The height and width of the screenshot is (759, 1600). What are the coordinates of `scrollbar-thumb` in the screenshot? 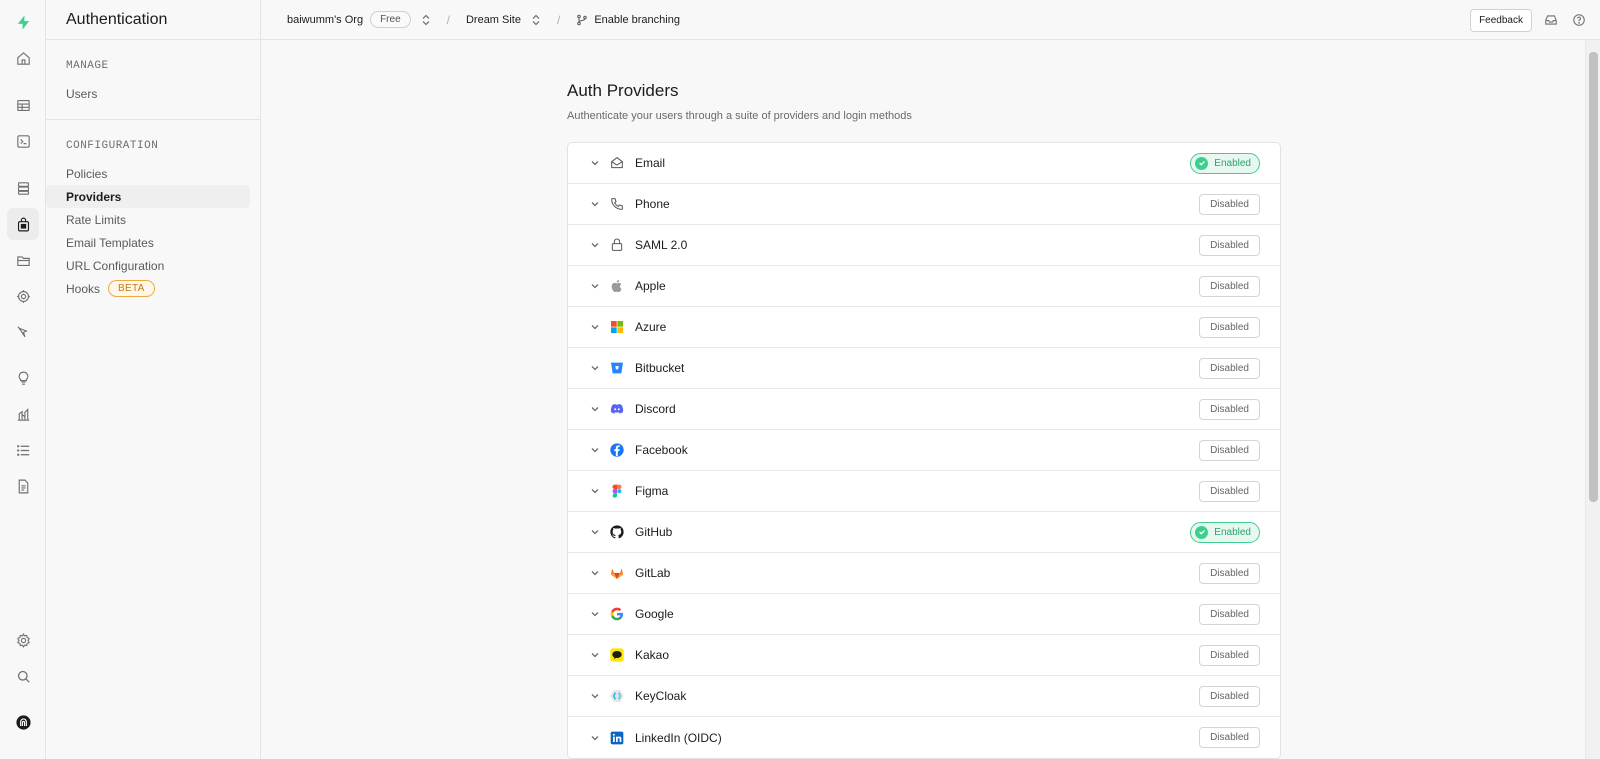 It's located at (1593, 277).